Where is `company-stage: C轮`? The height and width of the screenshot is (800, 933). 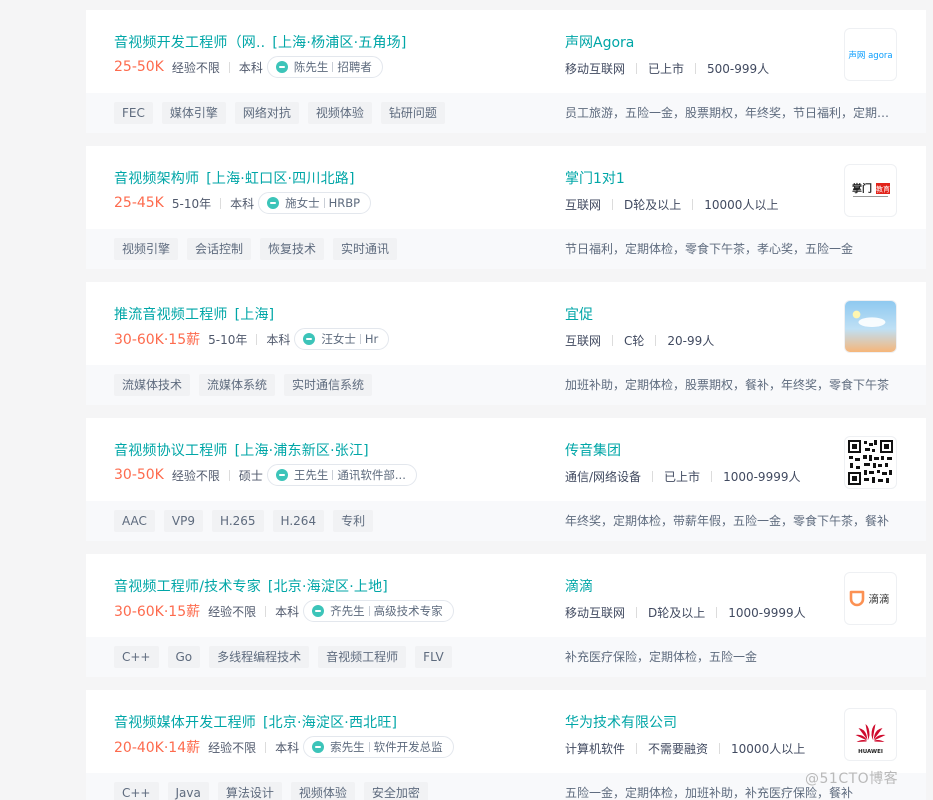 company-stage: C轮 is located at coordinates (634, 341).